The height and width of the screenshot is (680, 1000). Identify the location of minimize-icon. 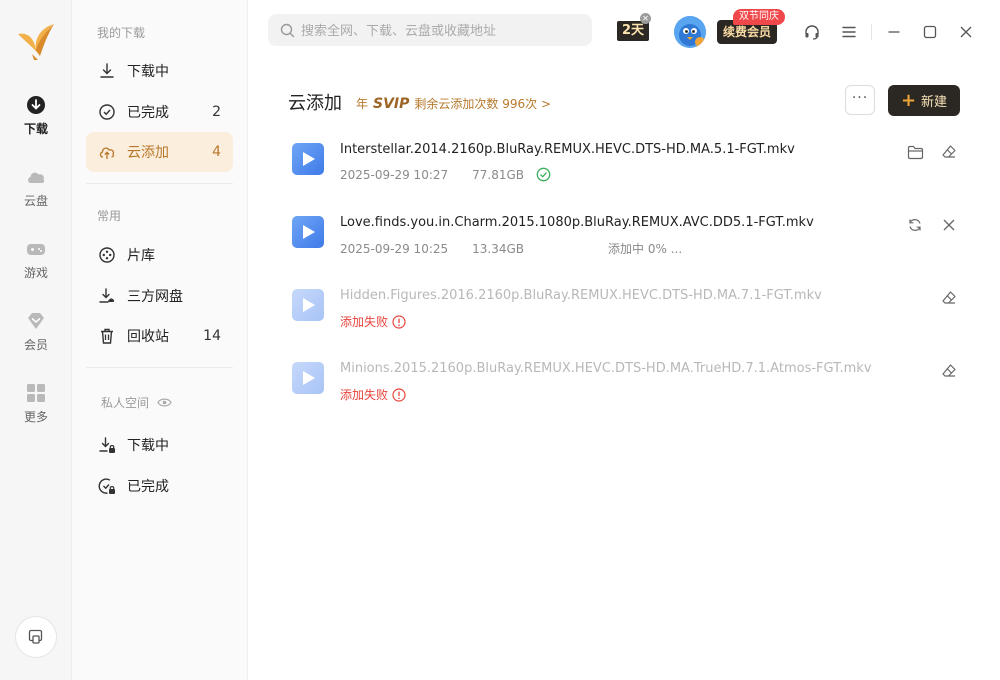
(894, 32).